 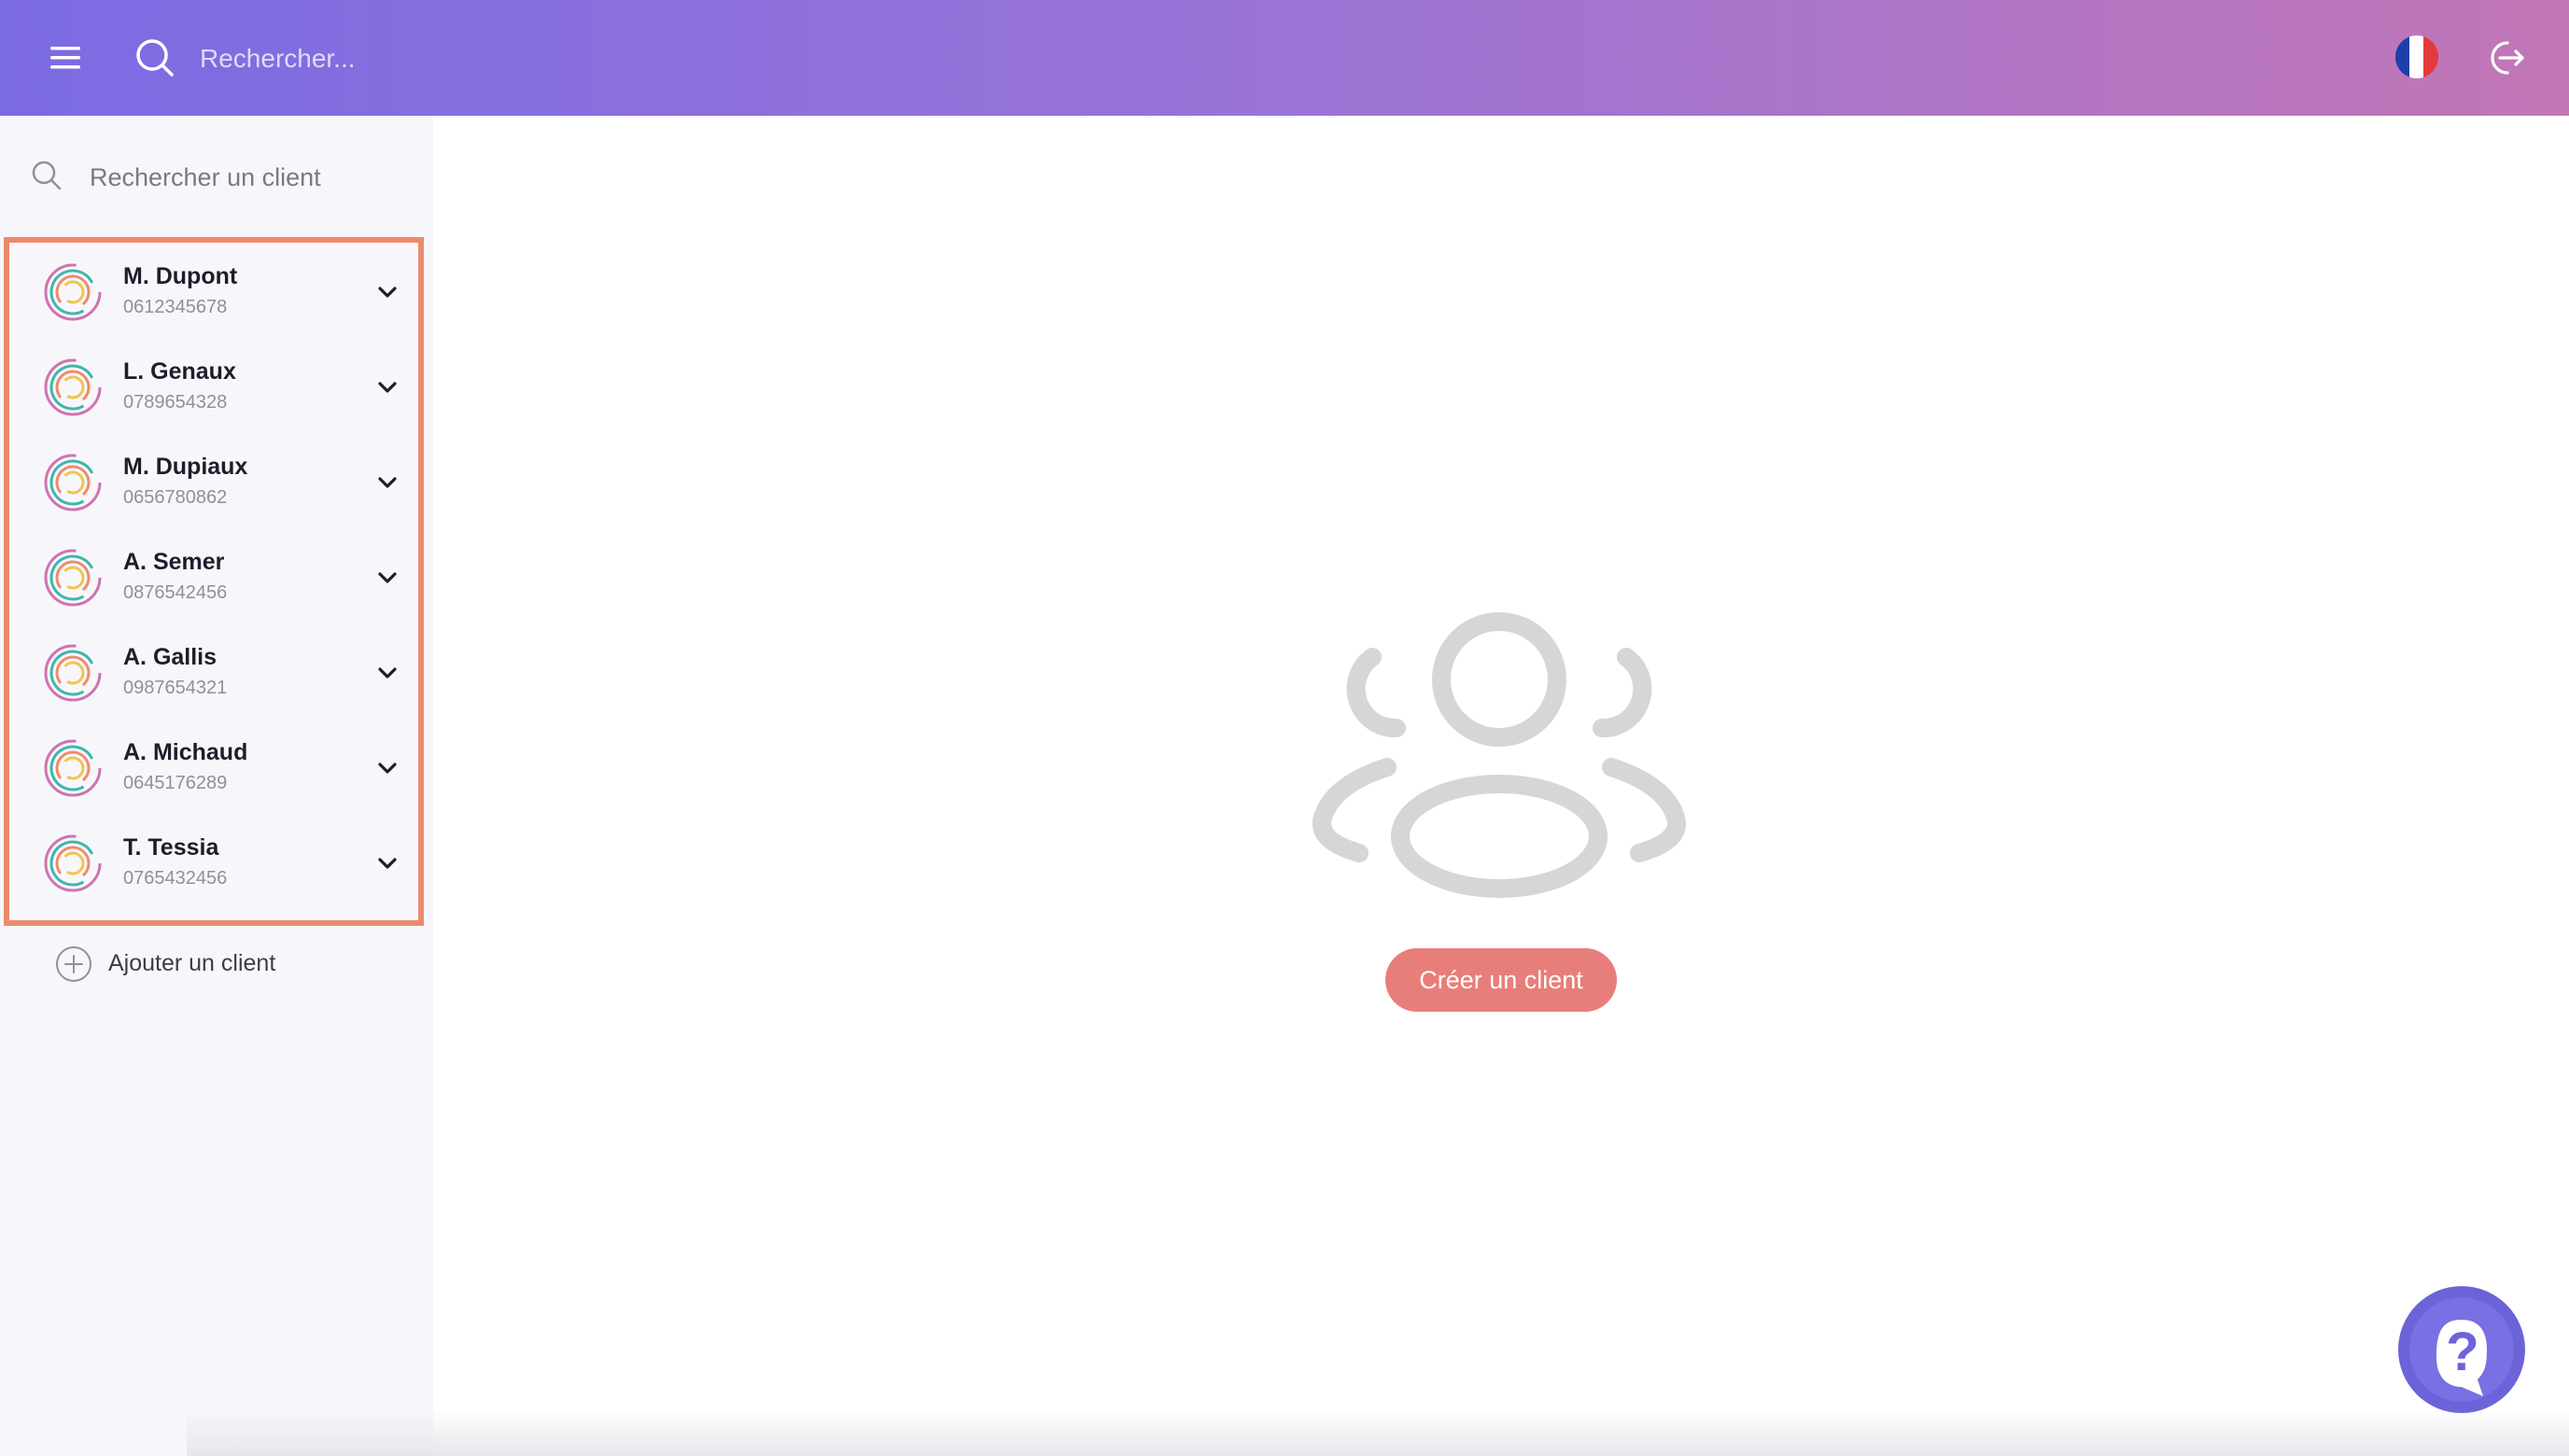 I want to click on create-client-button: Créer un client, so click(x=1501, y=980).